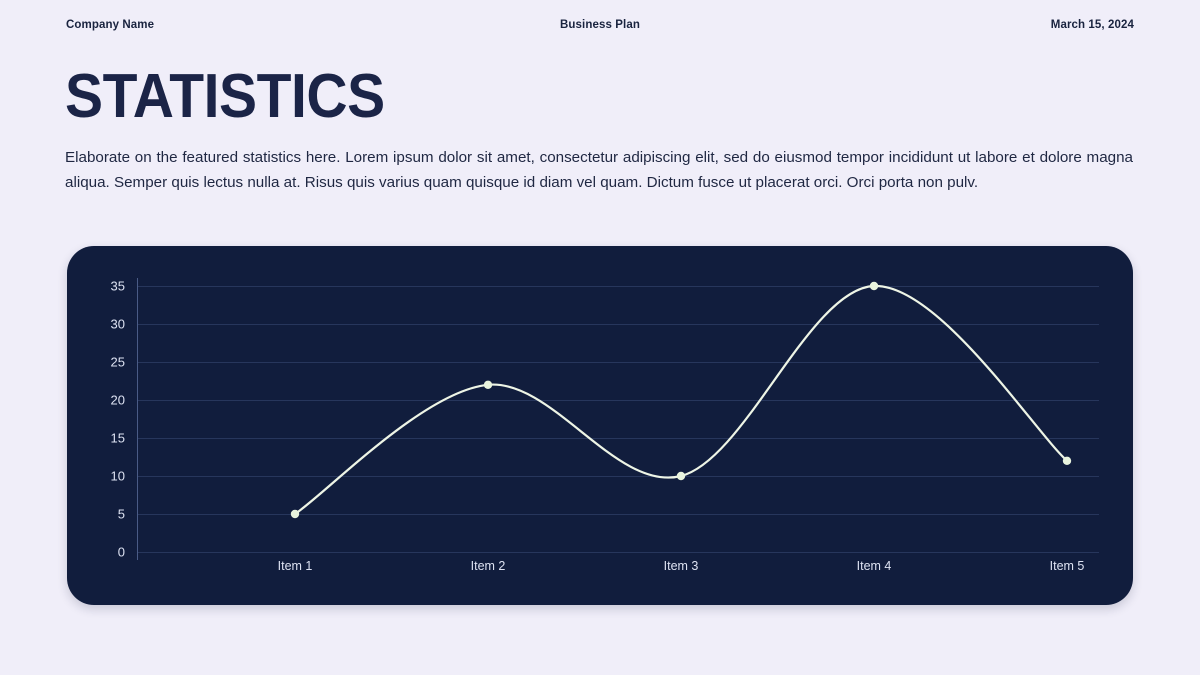  I want to click on chart-x-tick-label: Item 4, so click(874, 566).